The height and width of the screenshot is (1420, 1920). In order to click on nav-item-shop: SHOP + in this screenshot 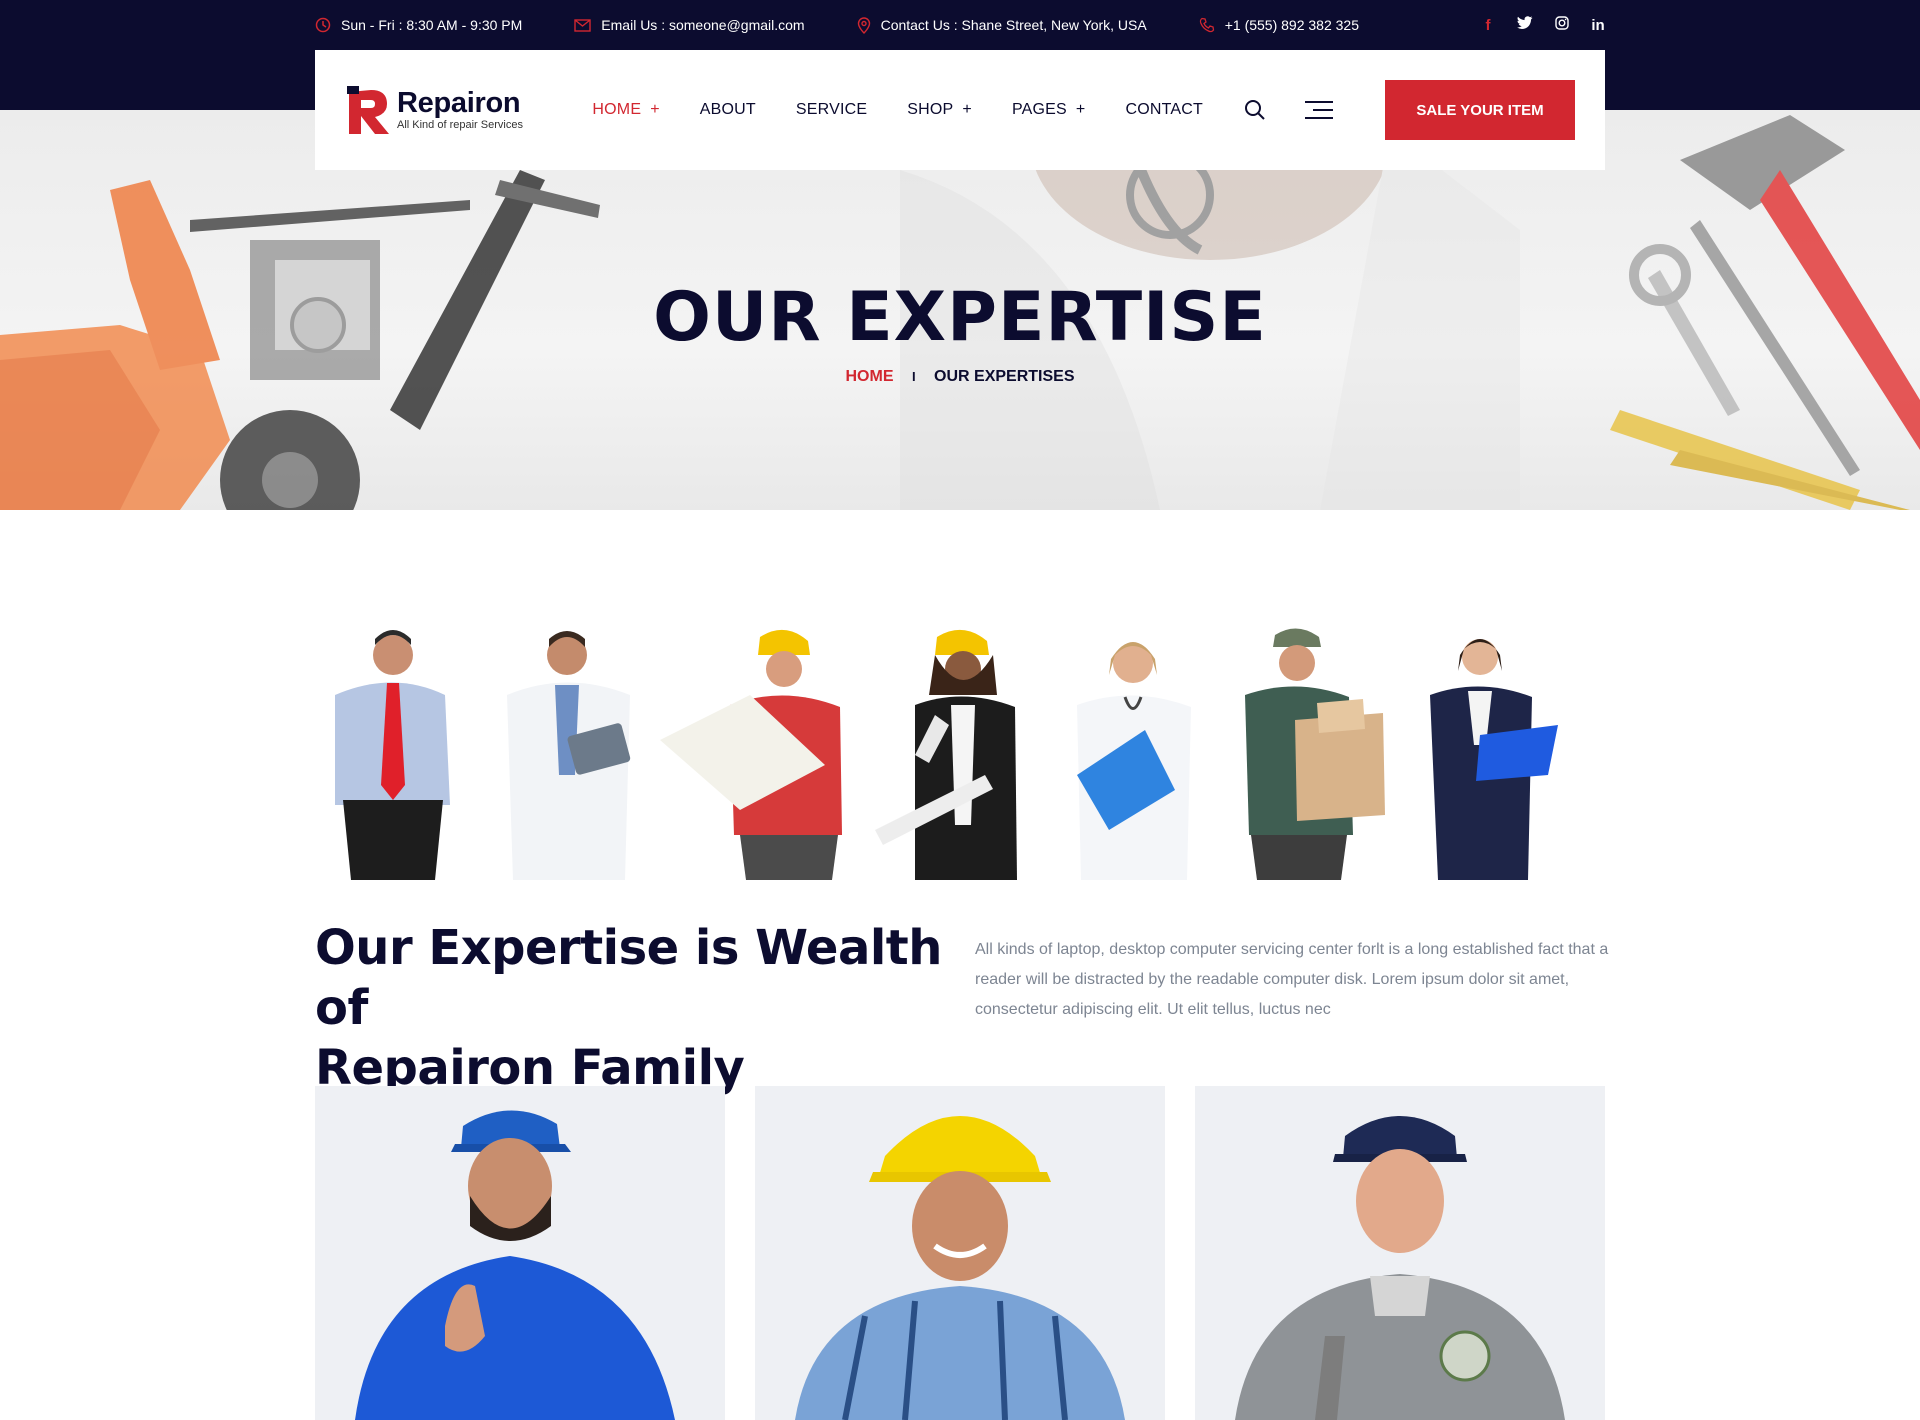, I will do `click(939, 110)`.